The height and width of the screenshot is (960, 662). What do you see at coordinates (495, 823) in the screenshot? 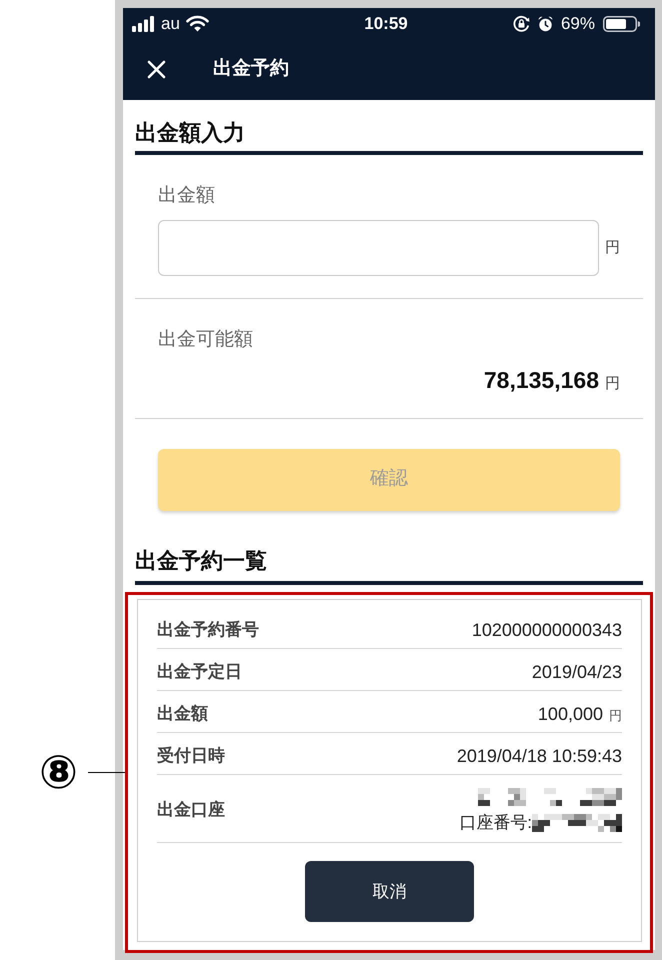
I see `account-number-label: 口座番号:` at bounding box center [495, 823].